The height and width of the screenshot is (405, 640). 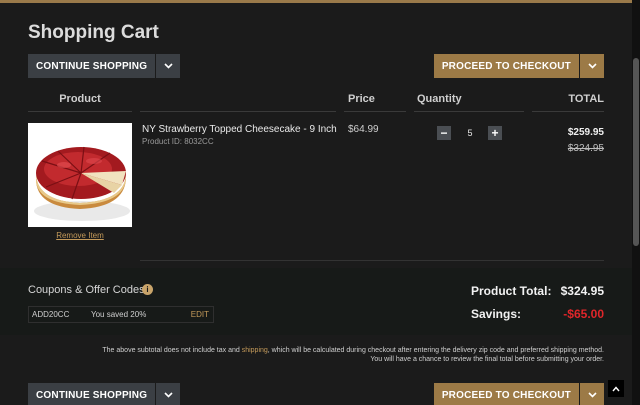 I want to click on arrow-up-icon, so click(x=616, y=388).